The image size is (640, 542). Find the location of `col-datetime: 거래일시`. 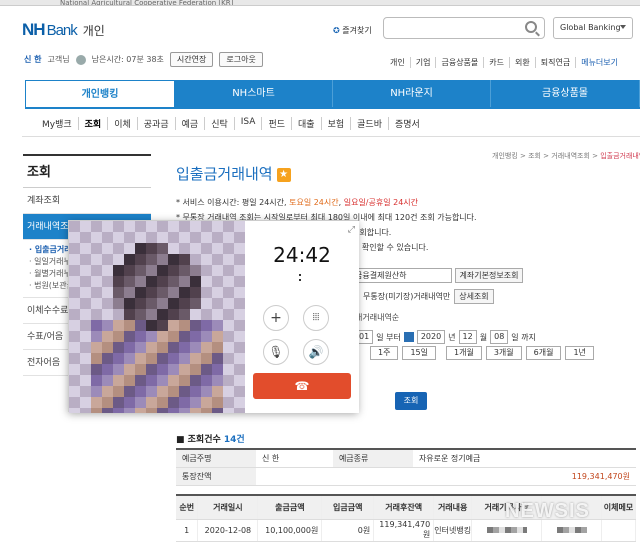

col-datetime: 거래일시 is located at coordinates (228, 507).